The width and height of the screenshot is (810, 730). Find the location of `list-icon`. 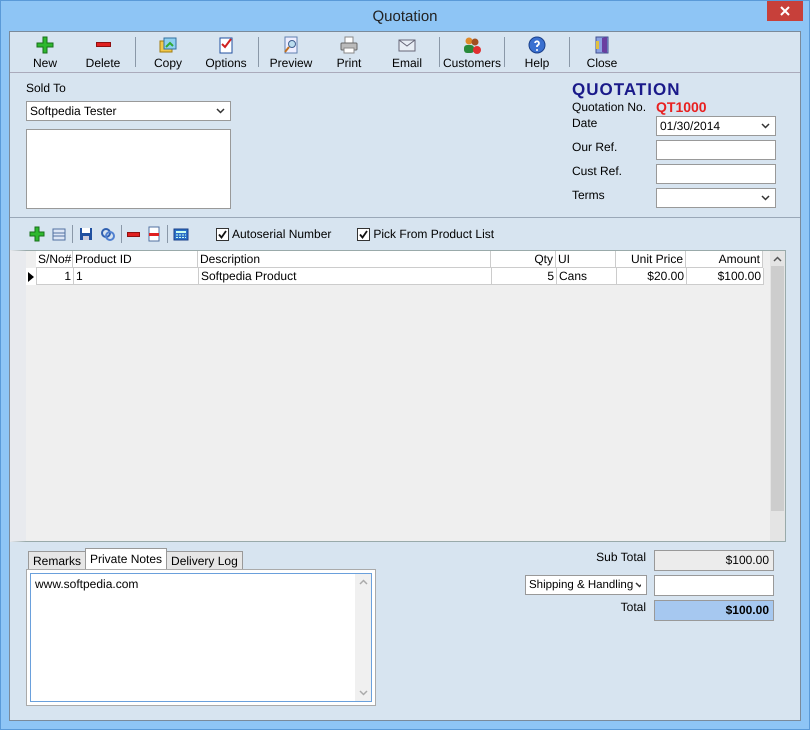

list-icon is located at coordinates (59, 234).